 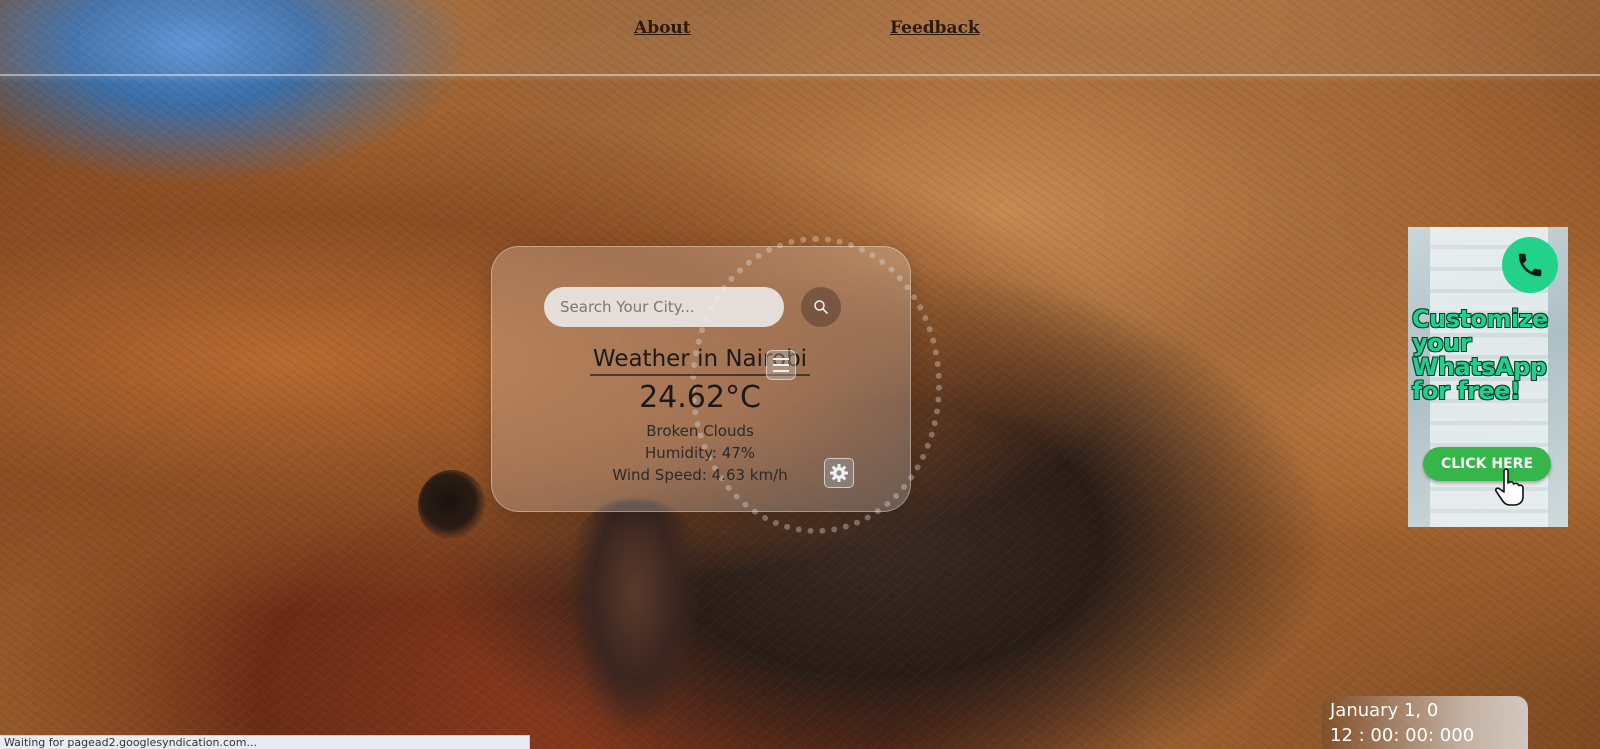 I want to click on clock-time: 12 : 00: 00: 000, so click(x=1402, y=735).